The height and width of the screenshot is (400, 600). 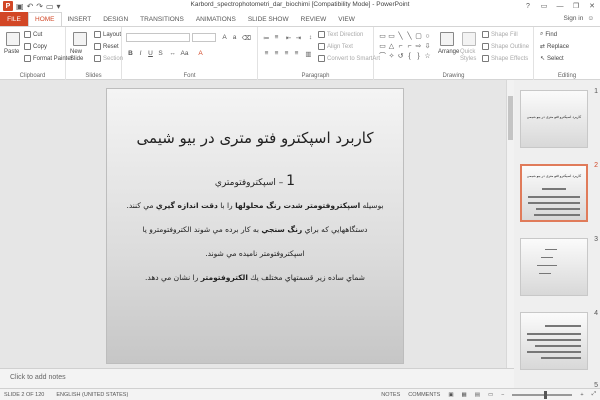 What do you see at coordinates (528, 6) in the screenshot?
I see `help-icon: ?` at bounding box center [528, 6].